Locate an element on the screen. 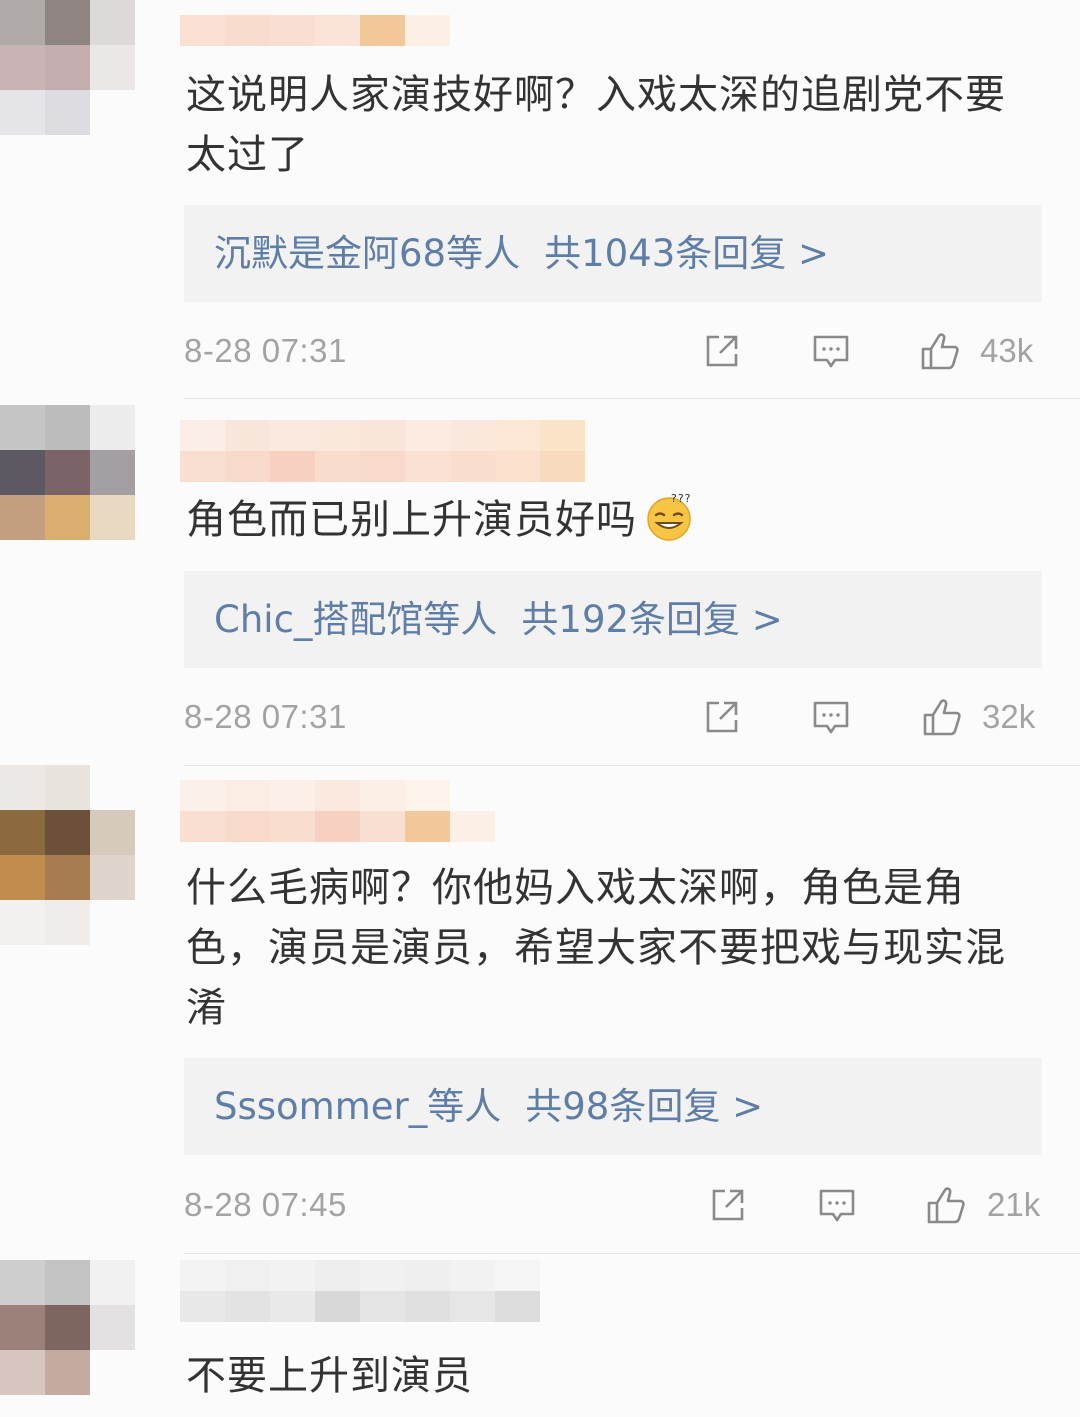 This screenshot has height=1417, width=1080. like-count: 43k is located at coordinates (1007, 350).